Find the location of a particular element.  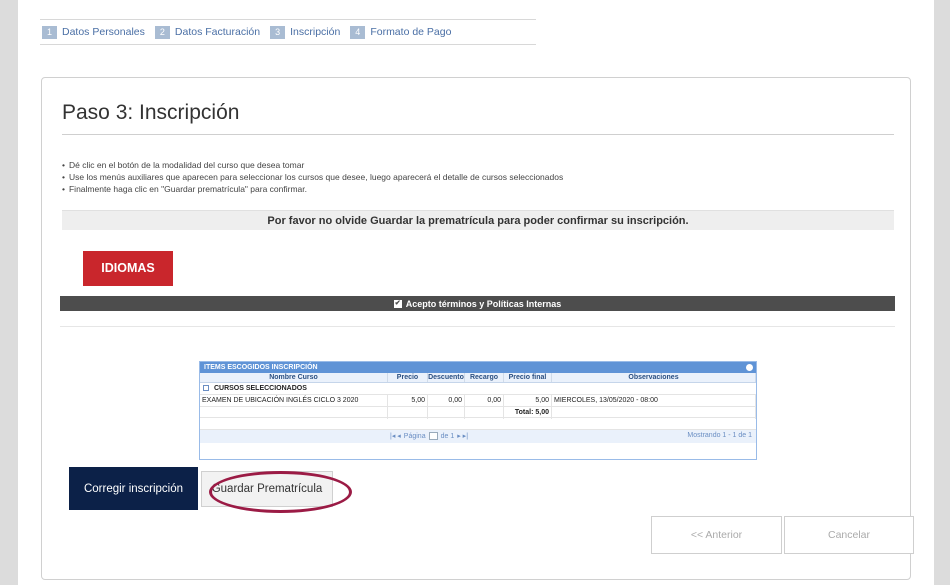

prev-page-icon: |◂ ◂ is located at coordinates (395, 436).